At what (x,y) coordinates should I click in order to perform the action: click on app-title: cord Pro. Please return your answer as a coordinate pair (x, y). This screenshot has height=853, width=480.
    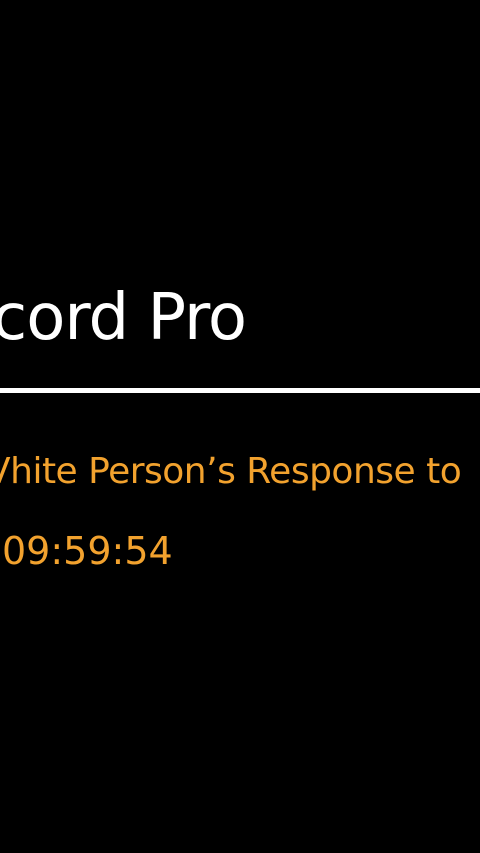
    Looking at the image, I should click on (123, 318).